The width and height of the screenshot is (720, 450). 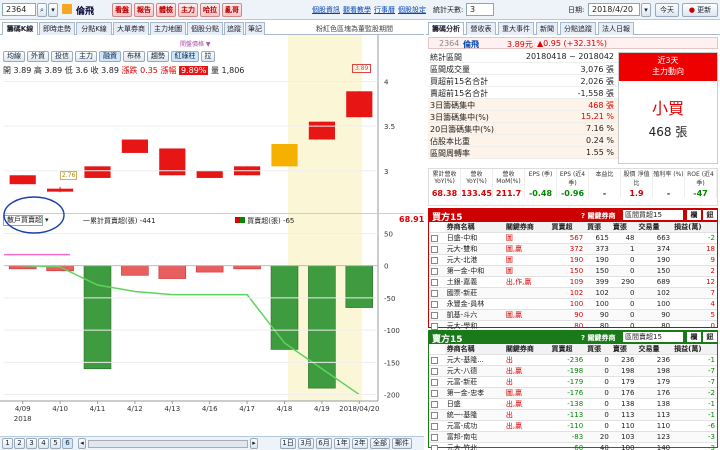 What do you see at coordinates (86, 56) in the screenshot?
I see `indicator-main: 主力` at bounding box center [86, 56].